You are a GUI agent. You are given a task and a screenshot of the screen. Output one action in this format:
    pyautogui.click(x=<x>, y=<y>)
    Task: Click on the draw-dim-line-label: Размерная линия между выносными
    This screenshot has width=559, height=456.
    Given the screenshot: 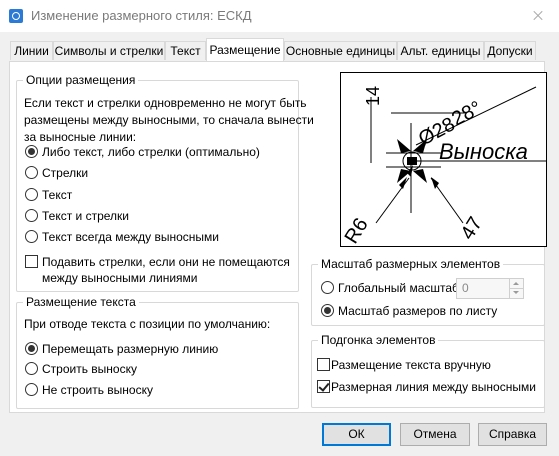 What is the action you would take?
    pyautogui.click(x=433, y=387)
    